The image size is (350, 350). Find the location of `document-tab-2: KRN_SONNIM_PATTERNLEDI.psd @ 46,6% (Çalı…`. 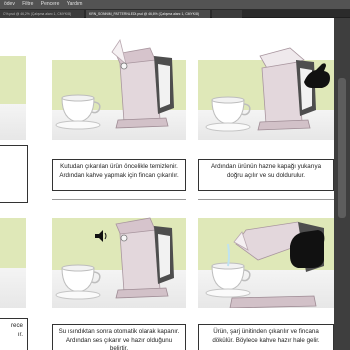

document-tab-2: KRN_SONNIM_PATTERNLEDI.psd @ 46,6% (Çalı… is located at coordinates (148, 14).